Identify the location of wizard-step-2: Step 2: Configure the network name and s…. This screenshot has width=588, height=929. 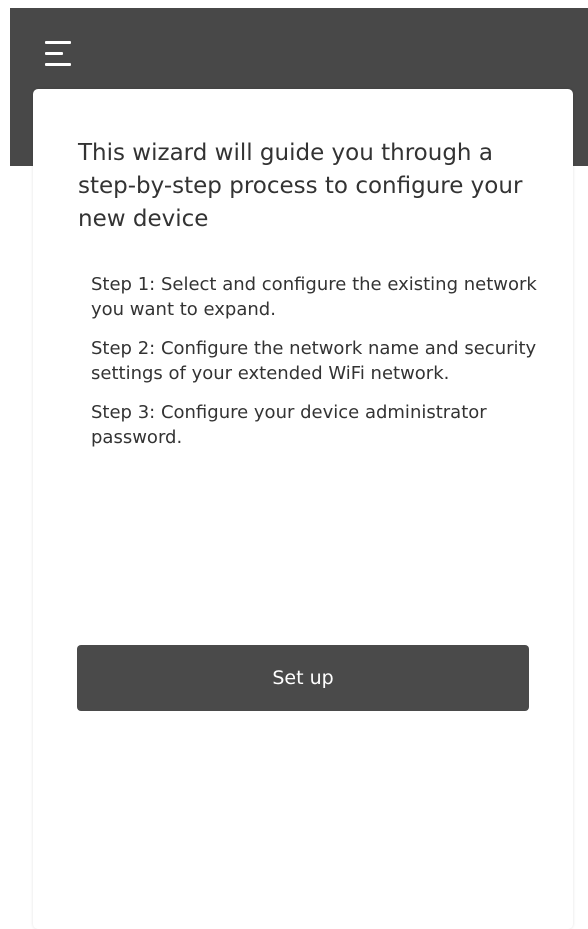
(314, 361).